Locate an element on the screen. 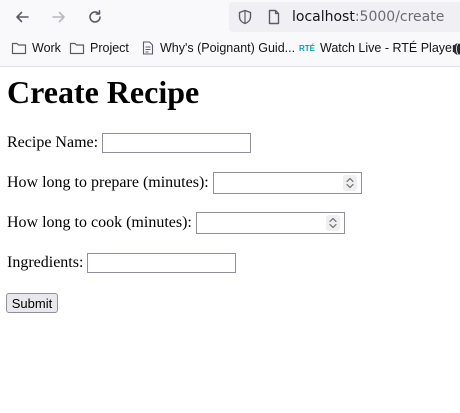  back-button is located at coordinates (22, 17).